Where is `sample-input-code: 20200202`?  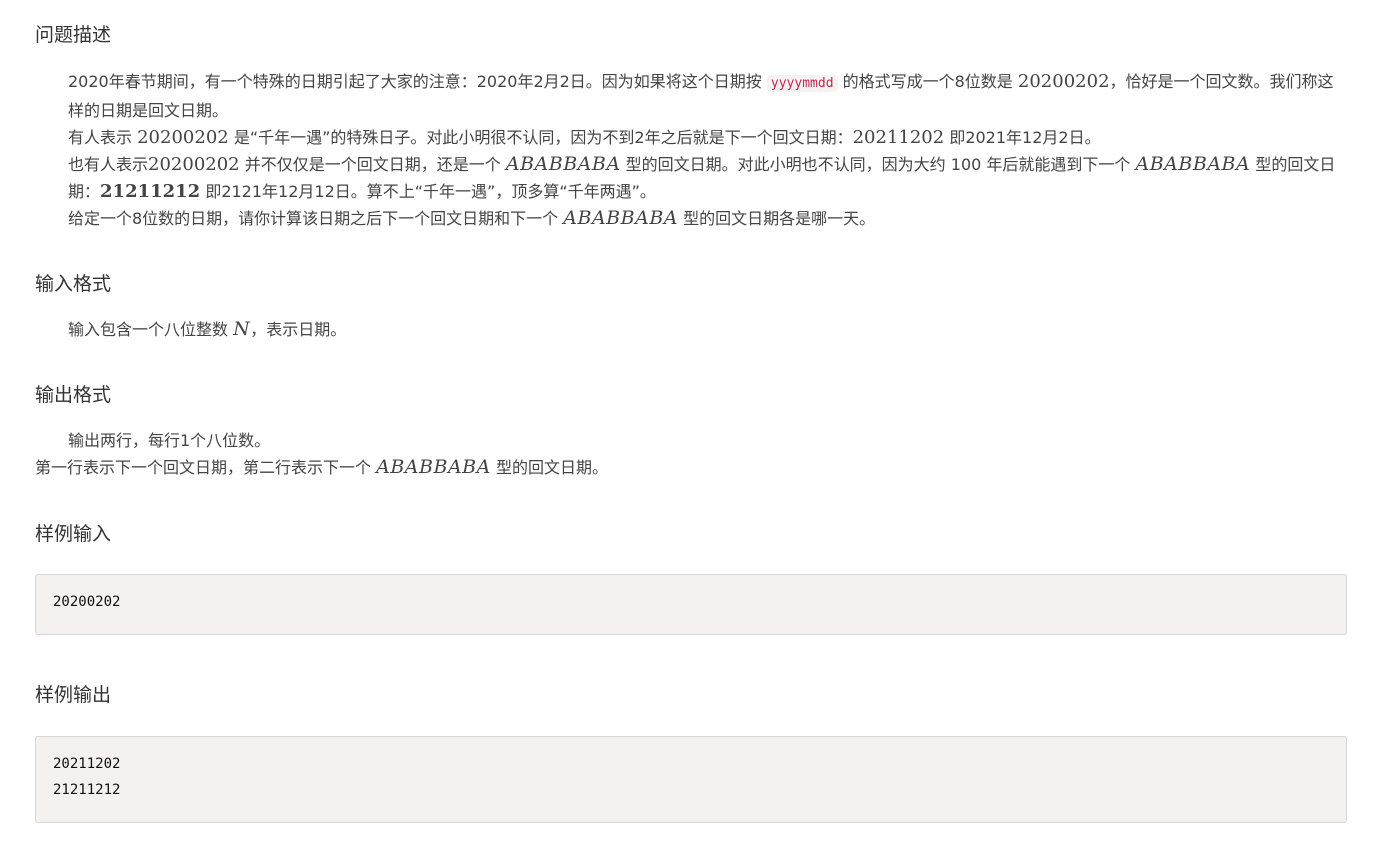
sample-input-code: 20200202 is located at coordinates (691, 602).